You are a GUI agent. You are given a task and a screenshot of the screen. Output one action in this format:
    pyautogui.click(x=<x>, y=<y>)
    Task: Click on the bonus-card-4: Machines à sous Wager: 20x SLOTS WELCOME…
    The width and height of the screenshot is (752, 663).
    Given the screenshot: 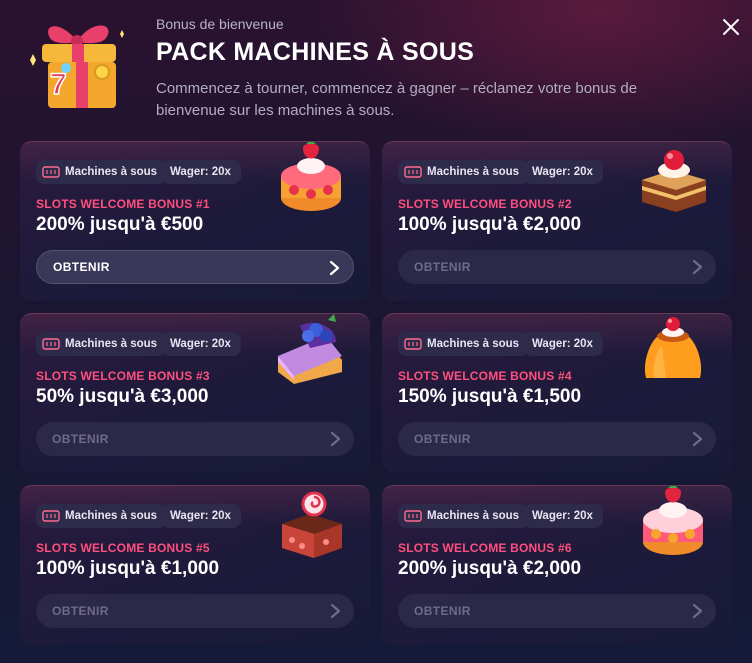 What is the action you would take?
    pyautogui.click(x=557, y=393)
    